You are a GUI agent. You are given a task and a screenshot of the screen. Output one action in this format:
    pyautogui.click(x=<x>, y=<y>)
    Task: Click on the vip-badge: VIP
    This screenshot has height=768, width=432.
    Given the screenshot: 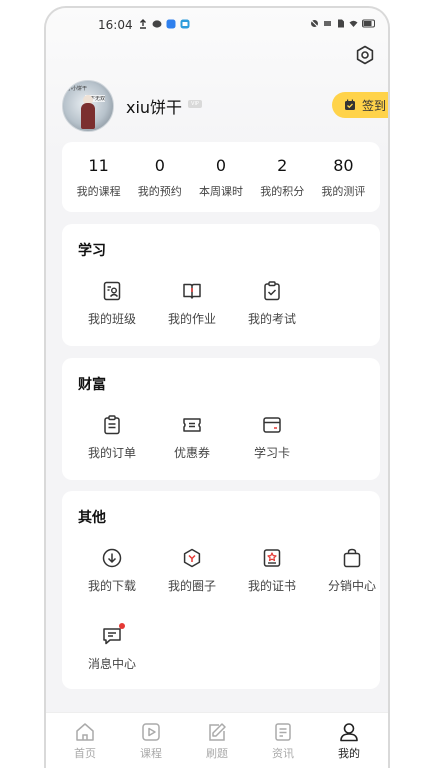 What is the action you would take?
    pyautogui.click(x=195, y=104)
    